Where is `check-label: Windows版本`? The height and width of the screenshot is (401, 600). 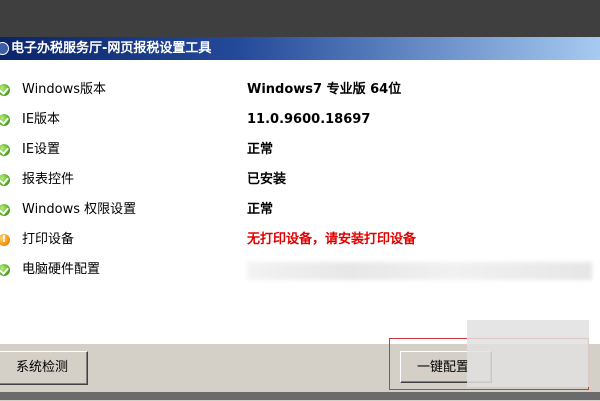
check-label: Windows版本 is located at coordinates (64, 89).